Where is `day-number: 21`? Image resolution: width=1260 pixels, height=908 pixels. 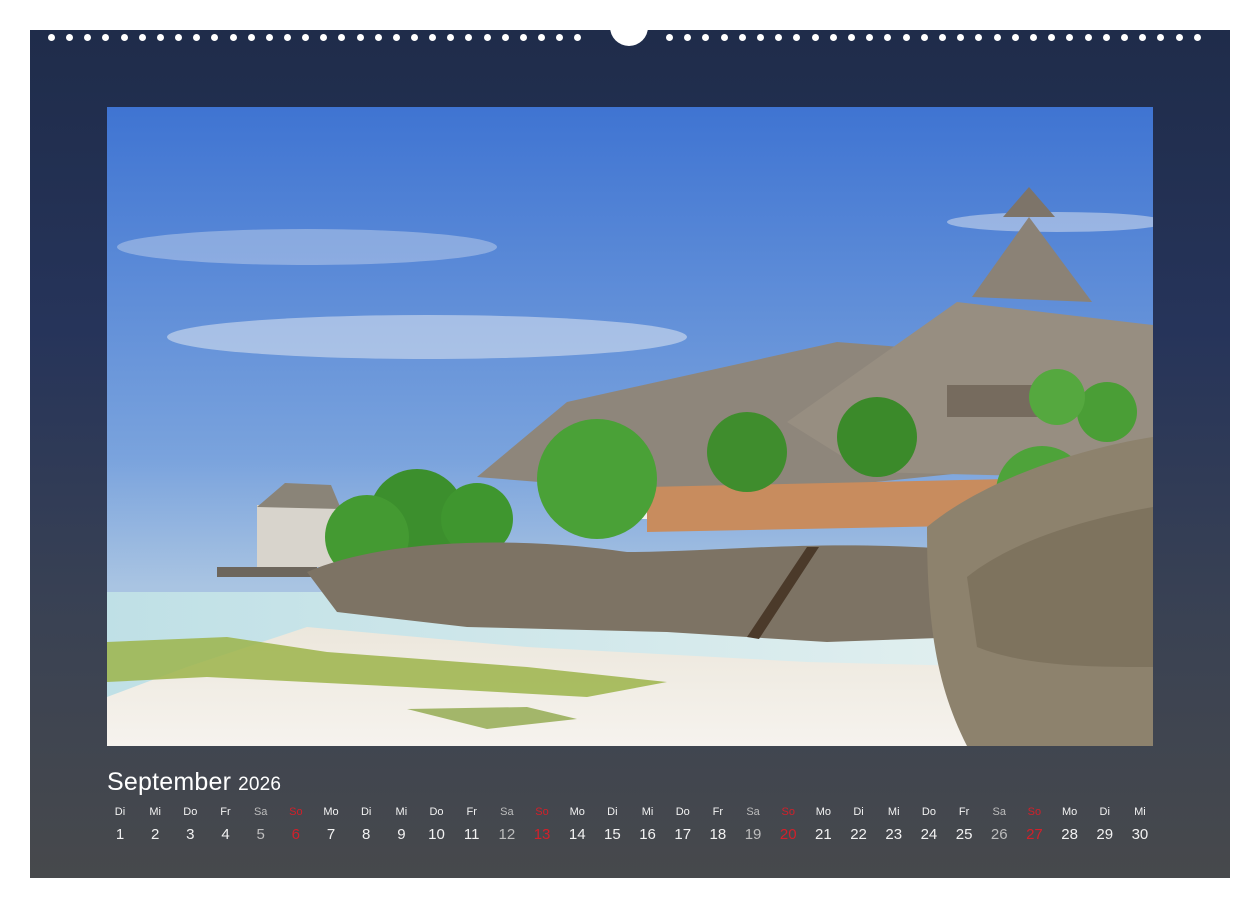
day-number: 21 is located at coordinates (823, 834).